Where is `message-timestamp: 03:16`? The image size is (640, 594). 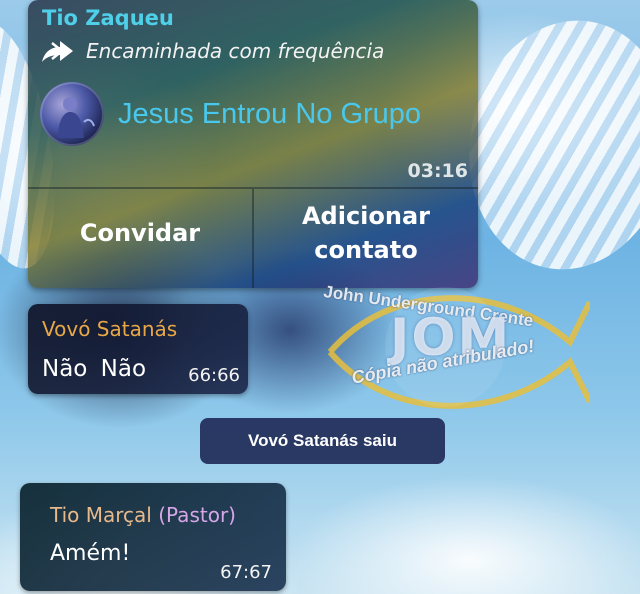
message-timestamp: 03:16 is located at coordinates (437, 171).